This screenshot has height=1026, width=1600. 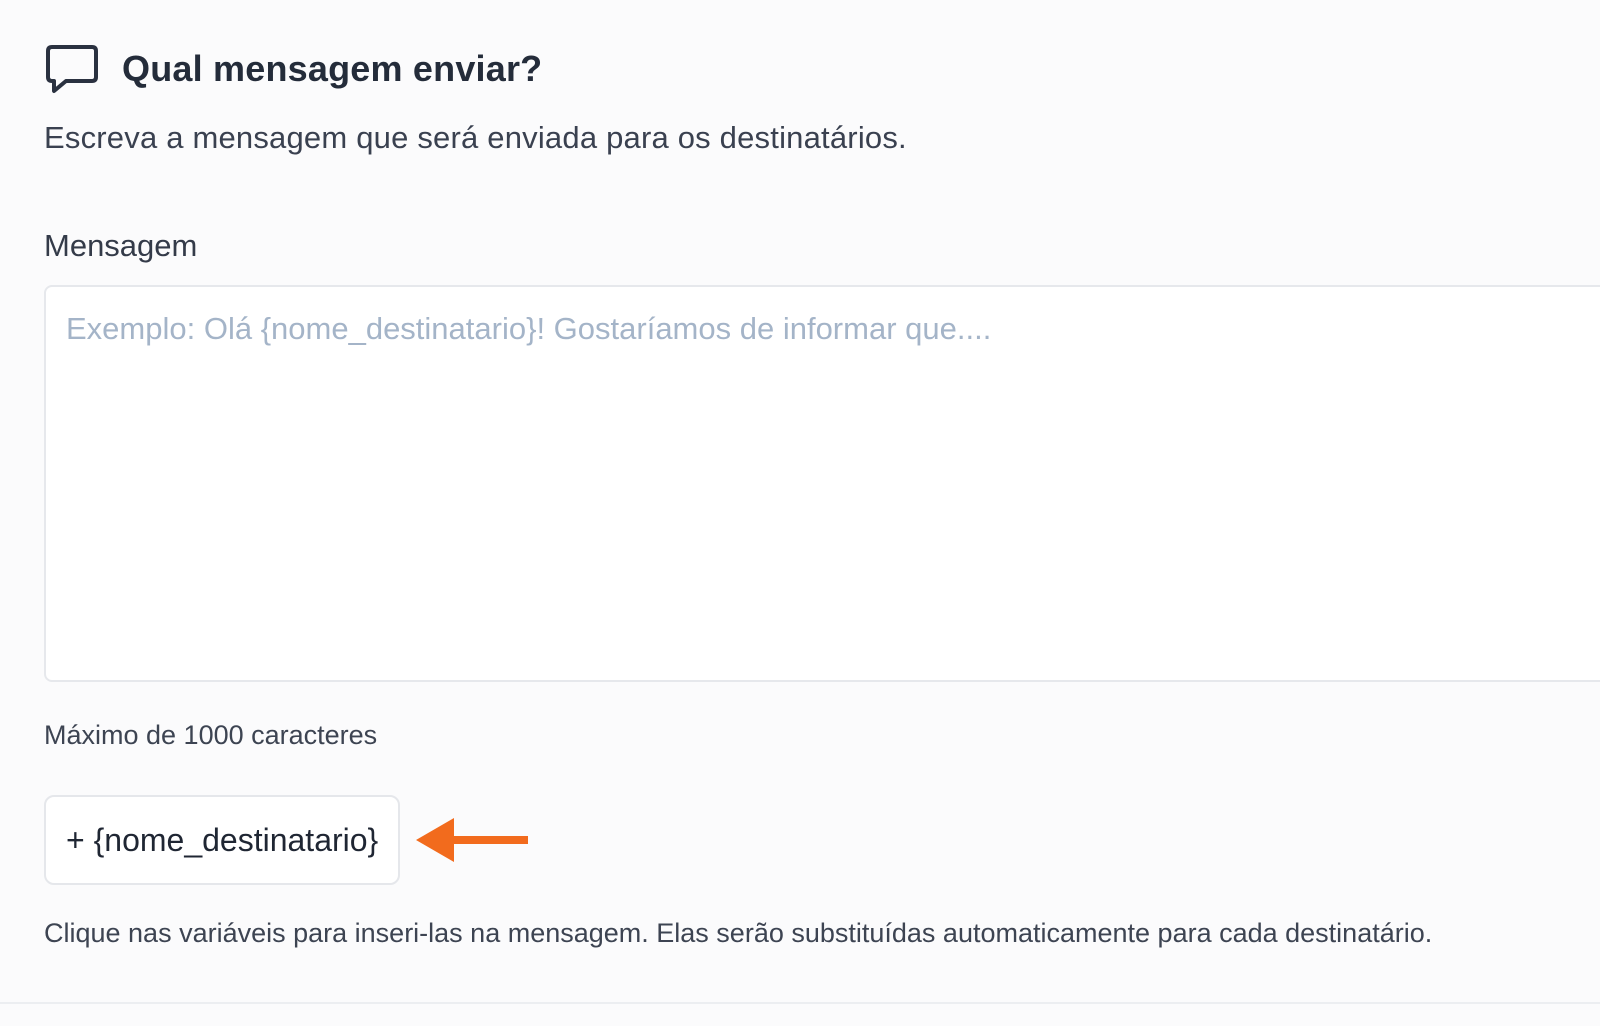 What do you see at coordinates (332, 68) in the screenshot?
I see `section-title: Qual mensagem enviar?` at bounding box center [332, 68].